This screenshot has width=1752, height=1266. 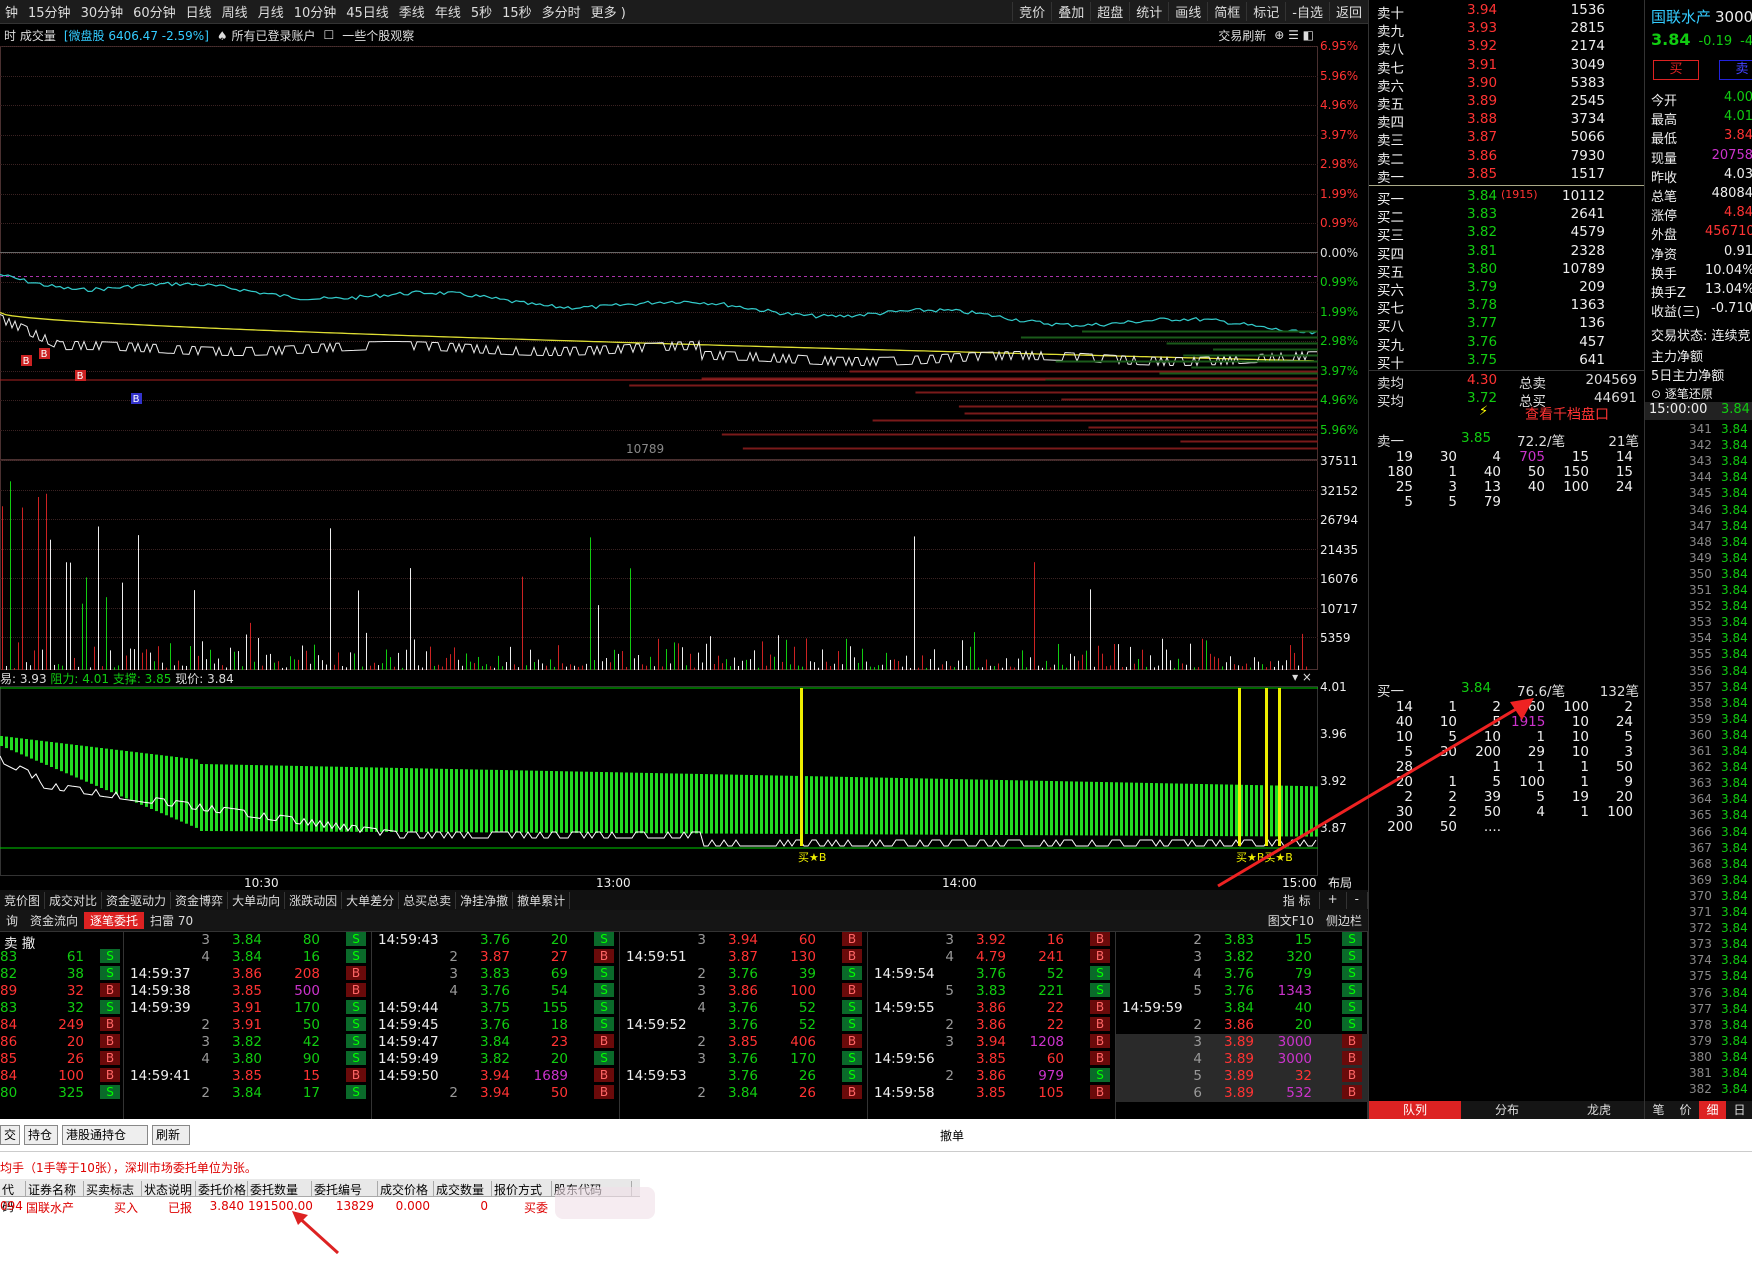 I want to click on orderbook-level: 卖八 3.92 2174, so click(x=1507, y=48).